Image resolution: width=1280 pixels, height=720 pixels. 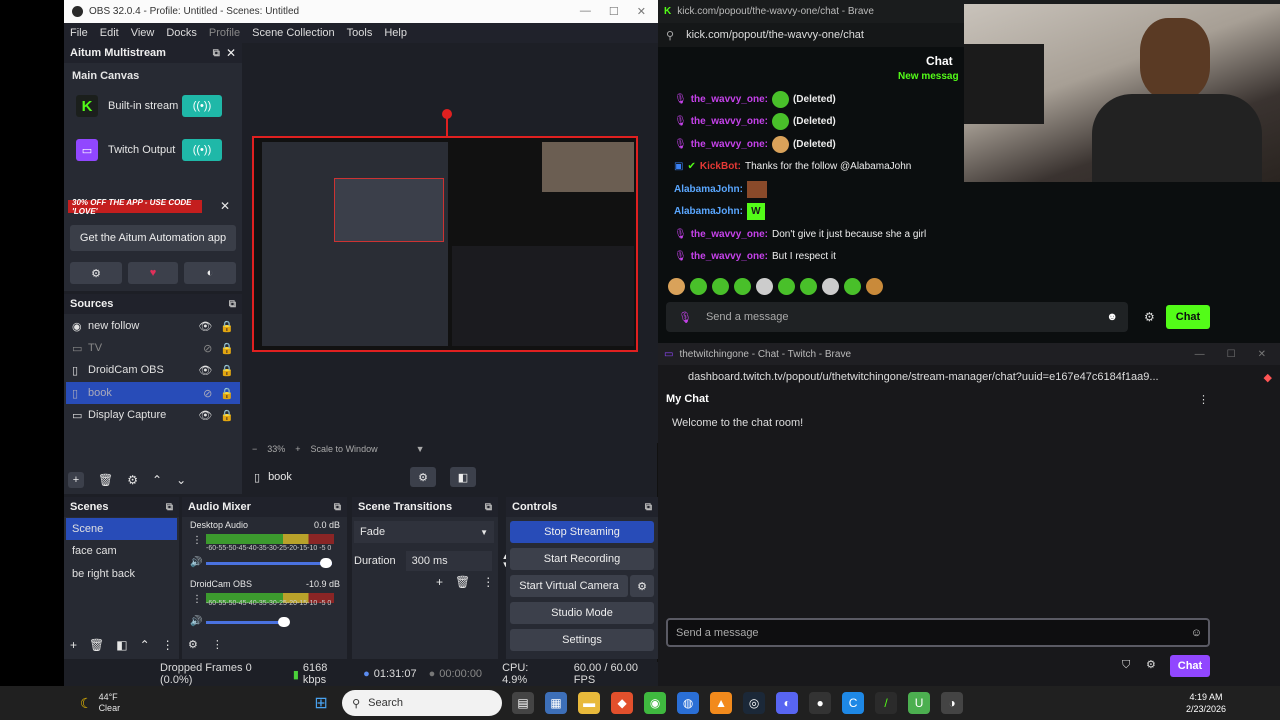 What do you see at coordinates (231, 53) in the screenshot?
I see `close-dock-icon: ✕` at bounding box center [231, 53].